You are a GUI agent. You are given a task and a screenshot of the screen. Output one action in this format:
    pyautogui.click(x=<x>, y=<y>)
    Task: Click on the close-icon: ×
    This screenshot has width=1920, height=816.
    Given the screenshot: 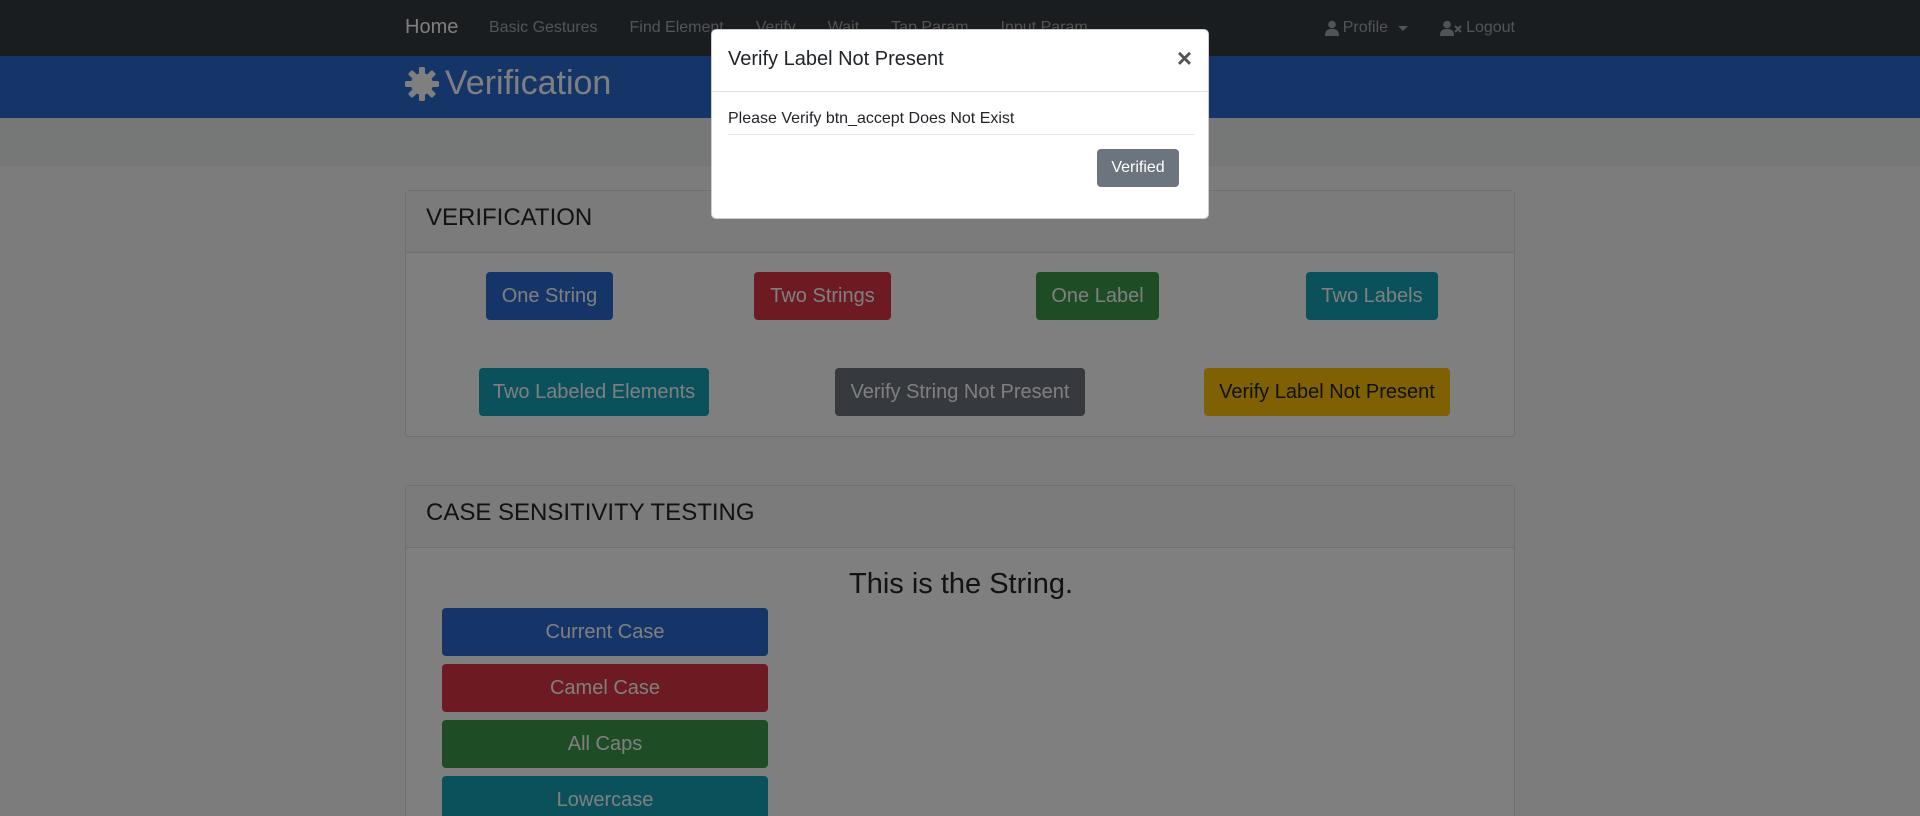 What is the action you would take?
    pyautogui.click(x=1184, y=58)
    